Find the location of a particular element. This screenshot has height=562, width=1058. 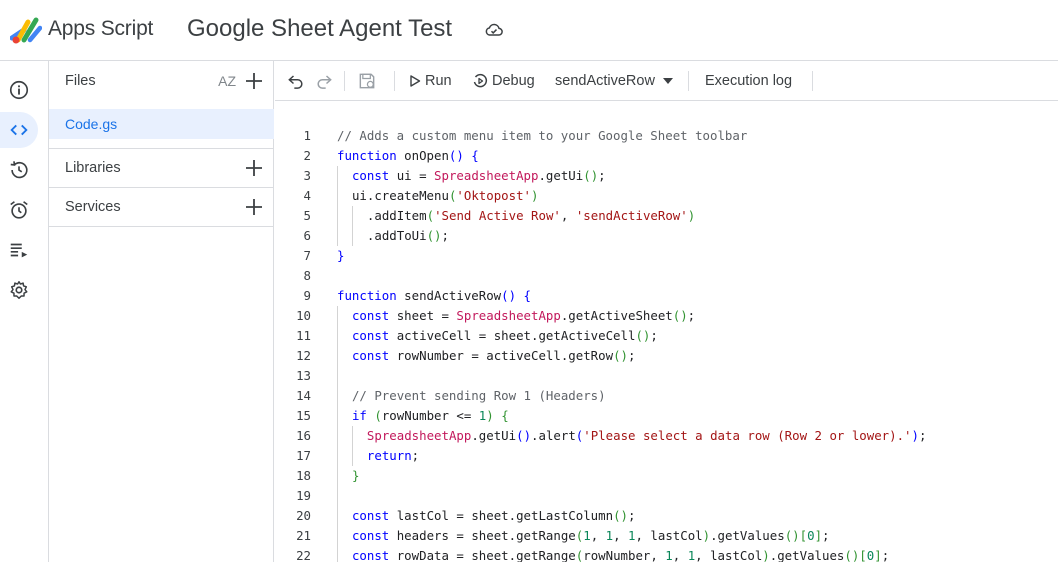

execution-log-button: Execution log is located at coordinates (748, 81).